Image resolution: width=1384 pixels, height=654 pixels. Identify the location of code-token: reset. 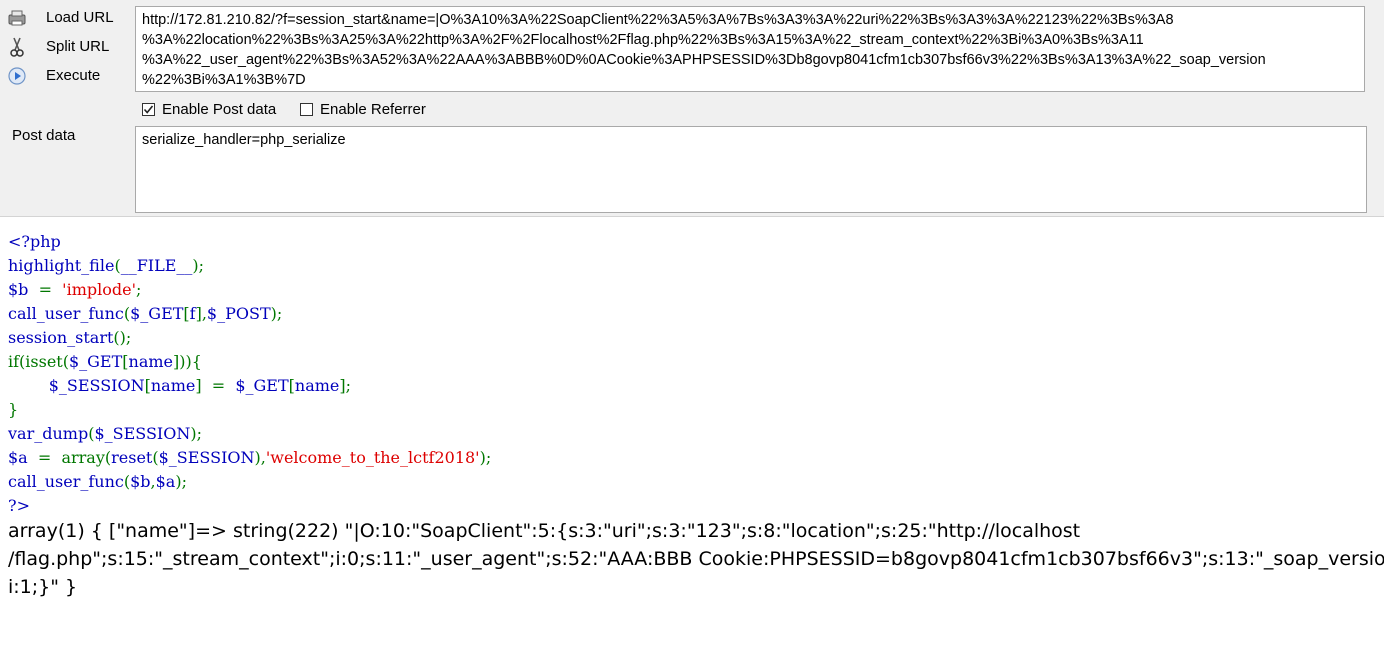
(132, 457).